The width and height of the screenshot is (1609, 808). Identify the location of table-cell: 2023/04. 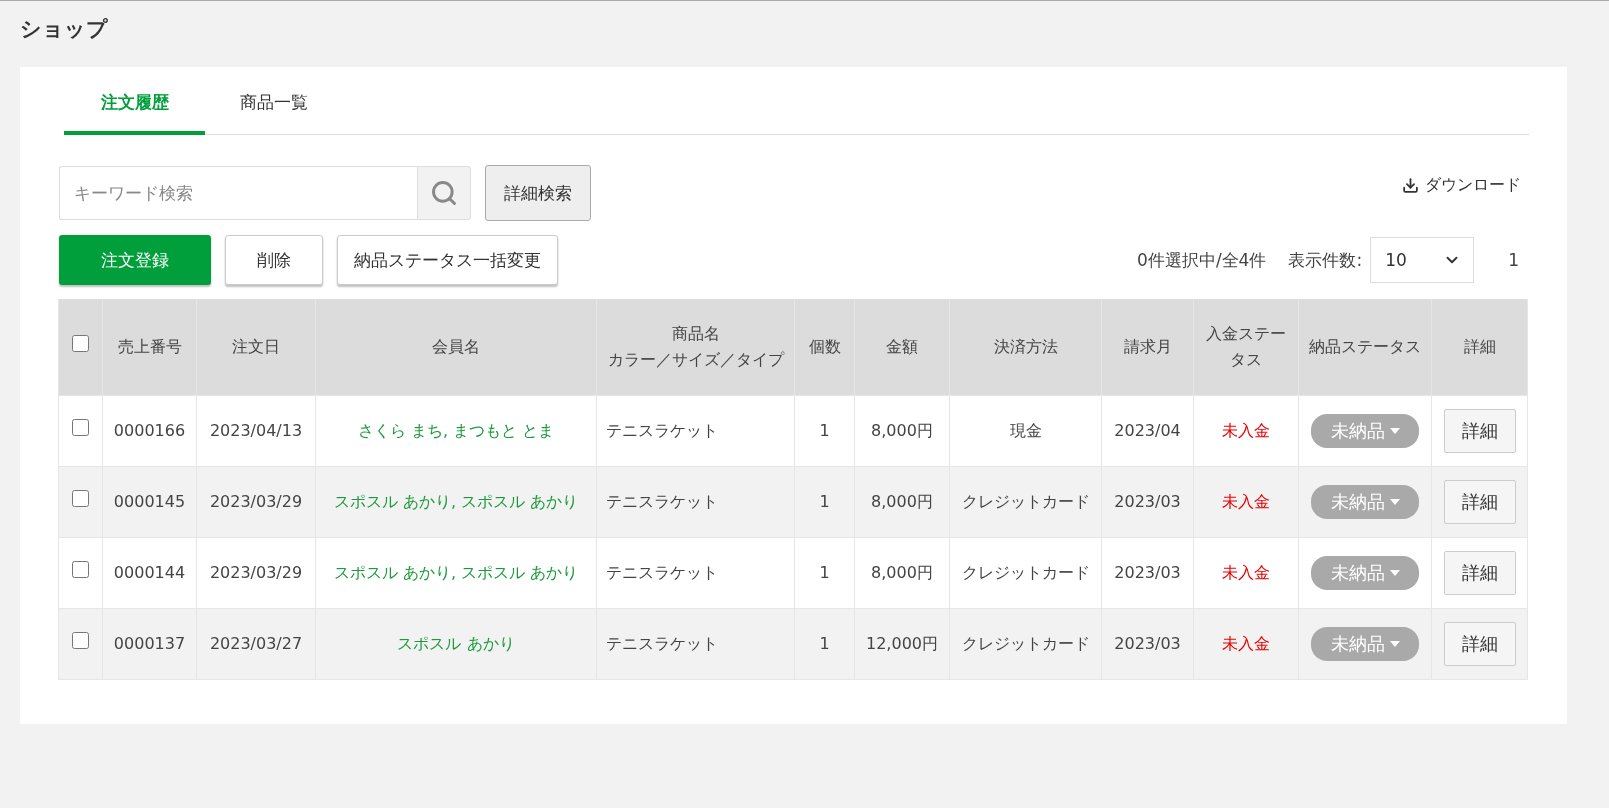
(1147, 431).